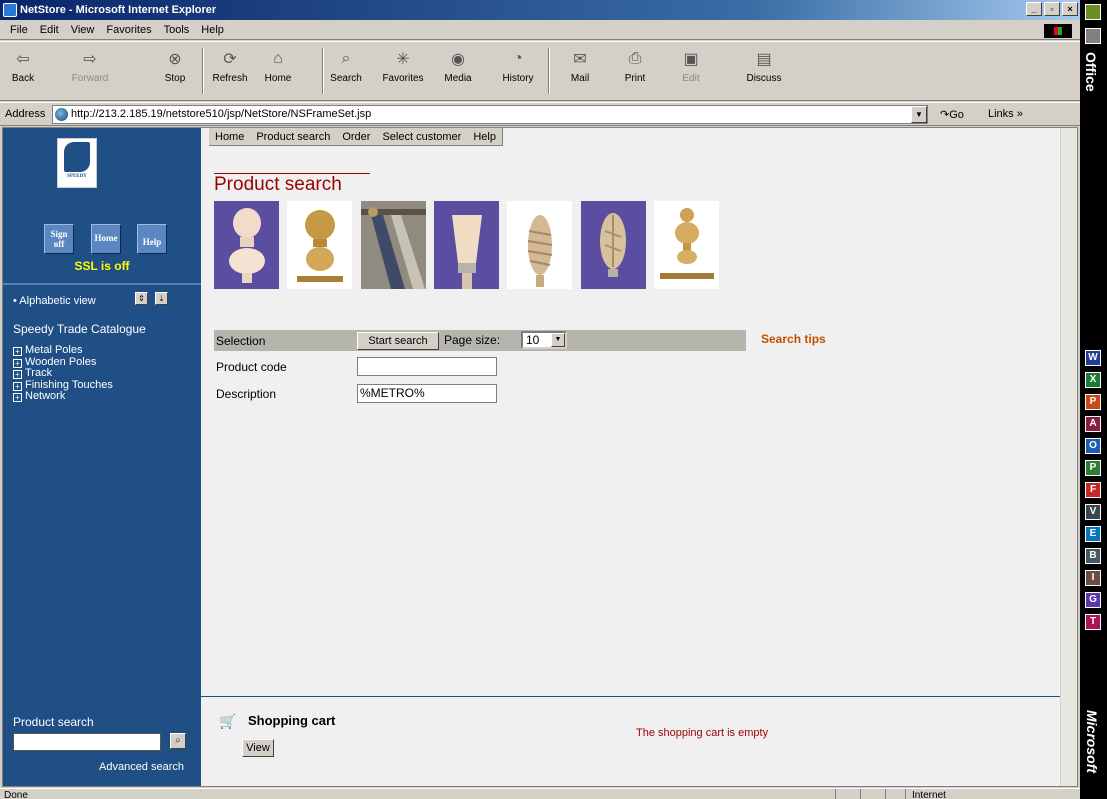 Image resolution: width=1107 pixels, height=799 pixels. What do you see at coordinates (141, 767) in the screenshot?
I see `advanced-search-link: Advanced search` at bounding box center [141, 767].